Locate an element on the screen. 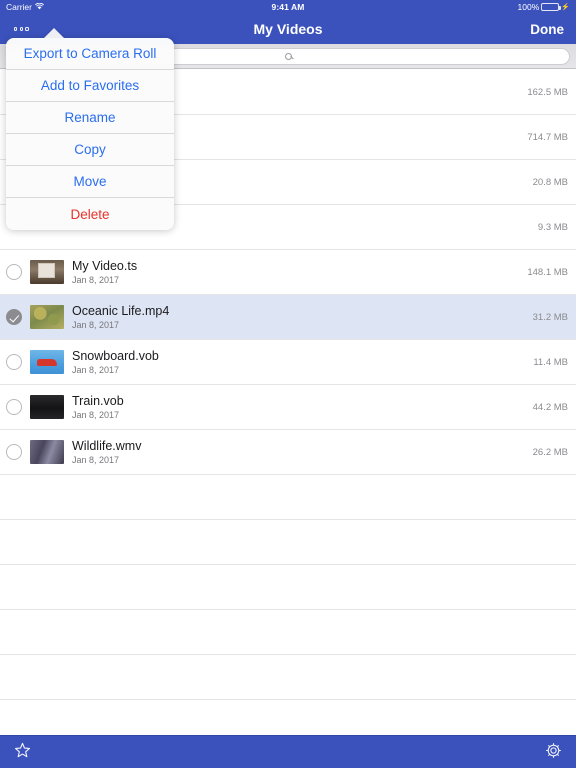  file-meta: Wildlife.wmv Jan 8, 2017 is located at coordinates (297, 452).